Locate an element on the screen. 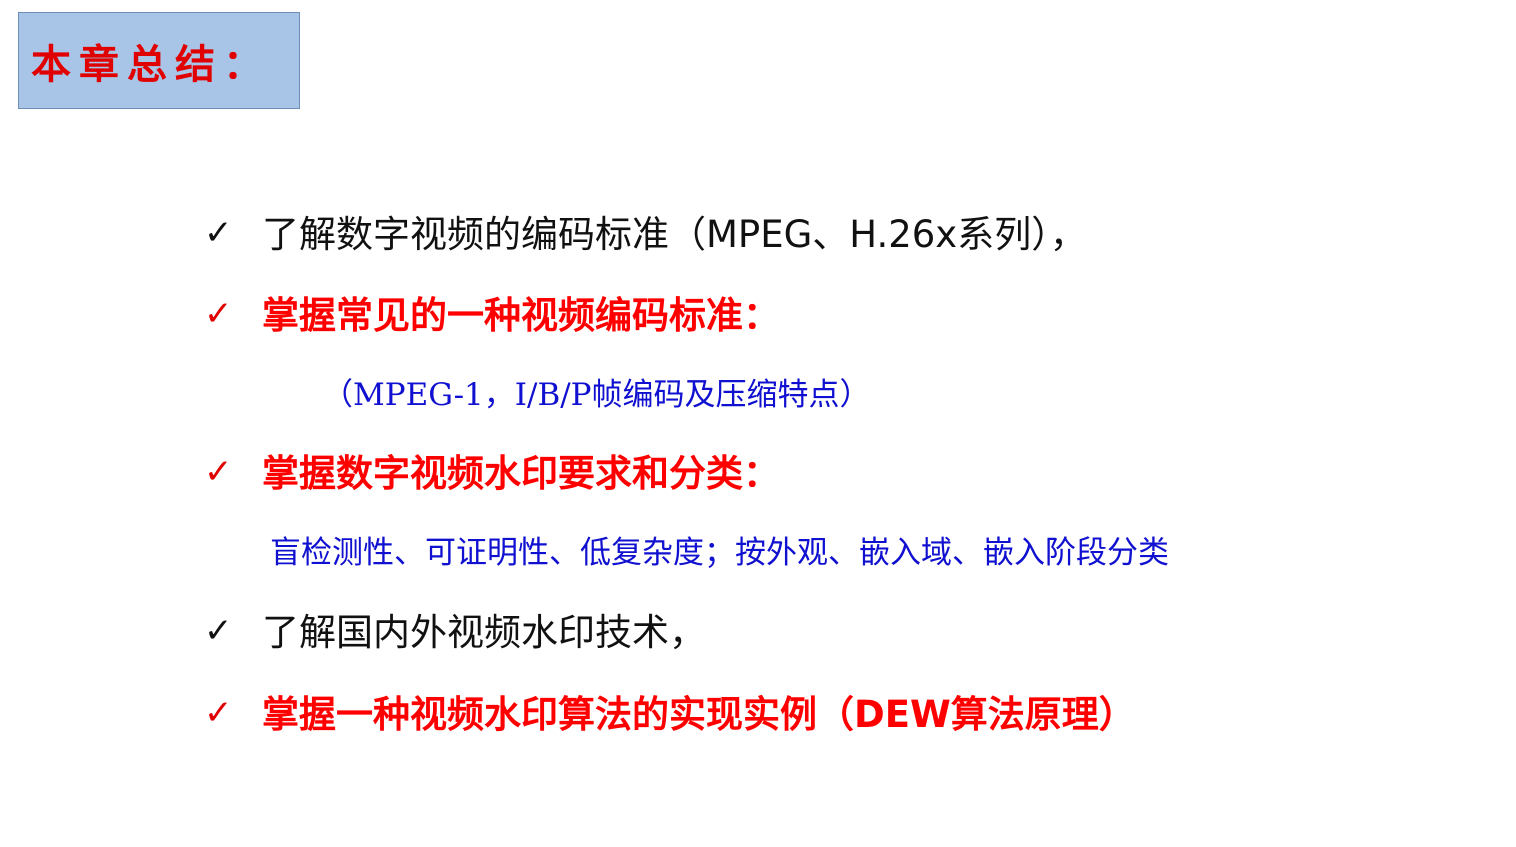 The width and height of the screenshot is (1516, 847). sub-item-text: 盲检测性、可证明性、低复杂度；按外观、嵌入域、嵌入阶段分类 is located at coordinates (719, 553).